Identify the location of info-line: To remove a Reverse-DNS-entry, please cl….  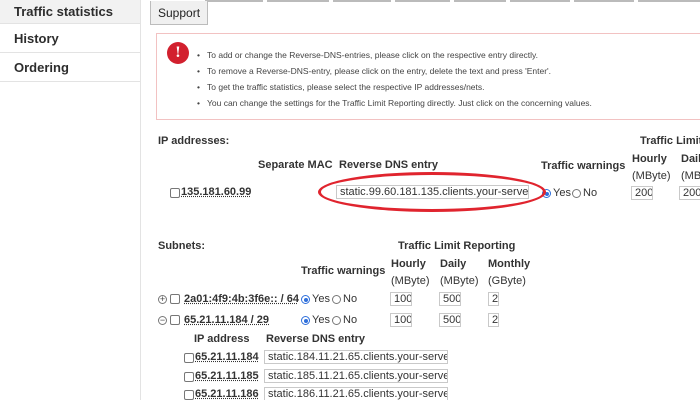
(394, 71).